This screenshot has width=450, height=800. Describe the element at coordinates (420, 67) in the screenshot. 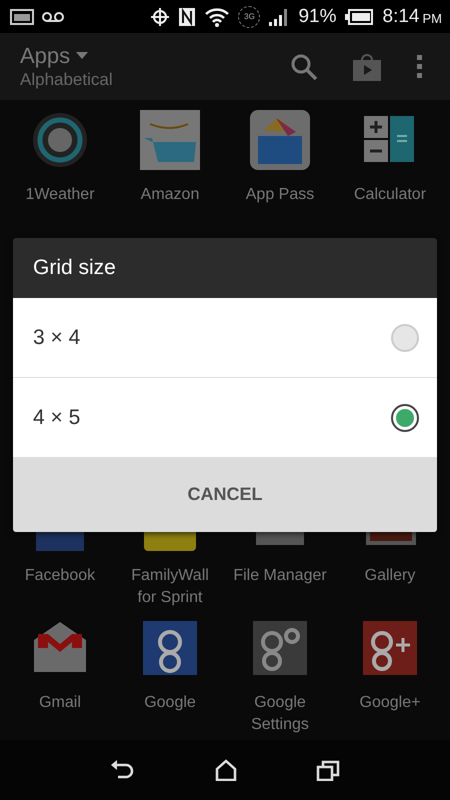

I see `overflow-menu-icon` at that location.